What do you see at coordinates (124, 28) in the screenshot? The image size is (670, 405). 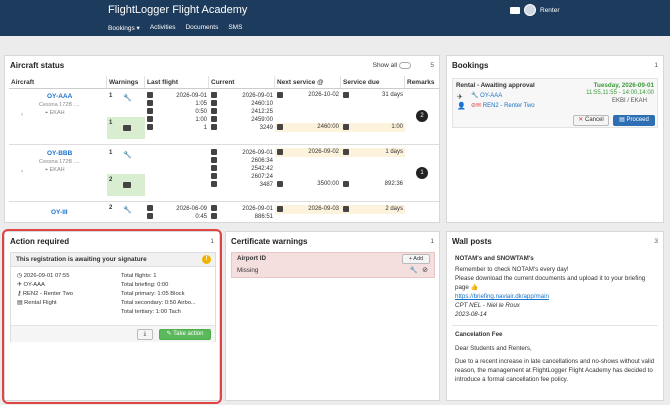 I see `nav-bookings: Bookings ▾` at bounding box center [124, 28].